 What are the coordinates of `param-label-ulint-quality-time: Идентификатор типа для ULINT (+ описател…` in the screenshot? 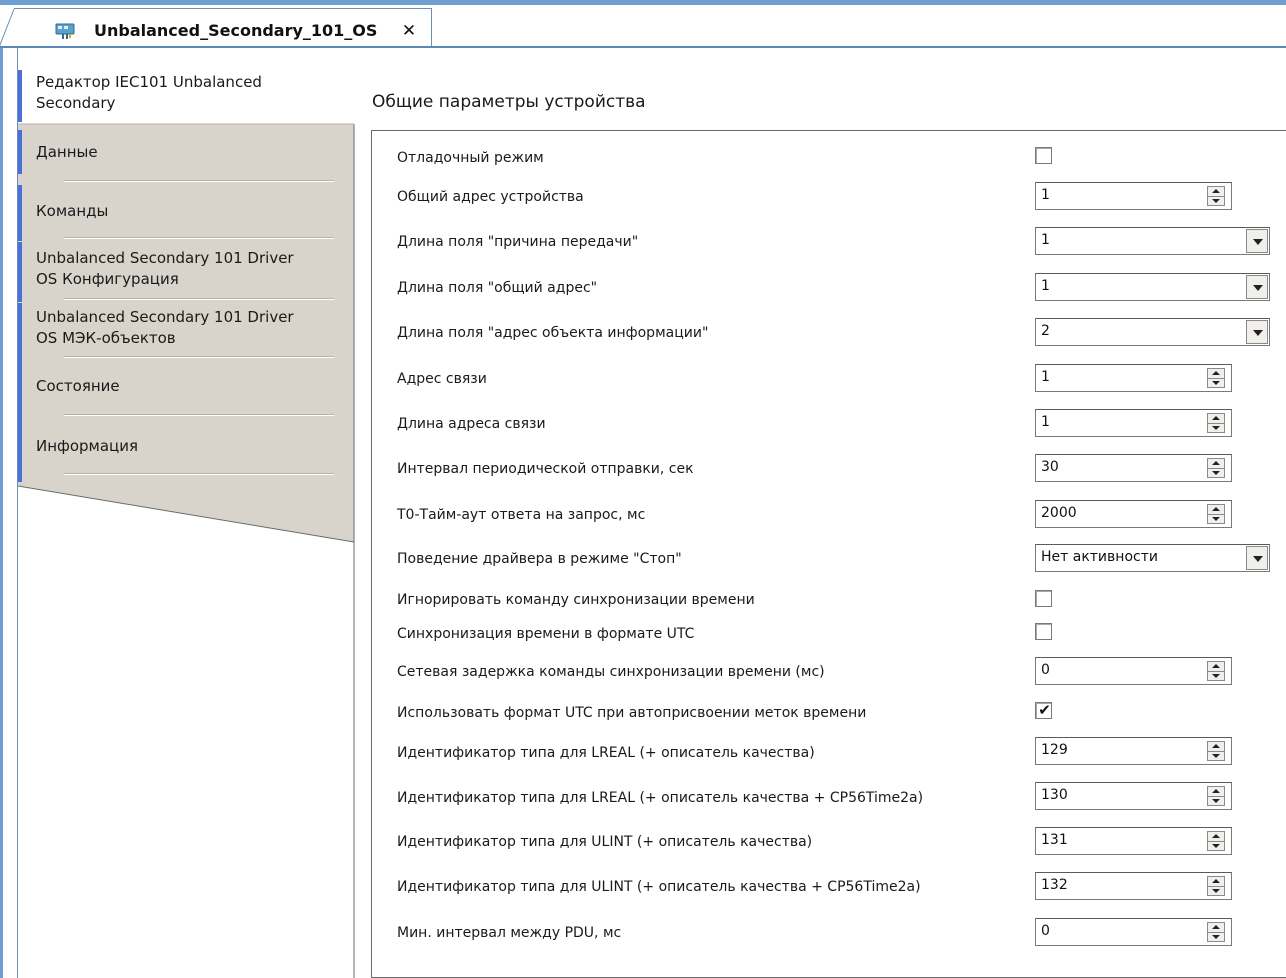 It's located at (659, 887).